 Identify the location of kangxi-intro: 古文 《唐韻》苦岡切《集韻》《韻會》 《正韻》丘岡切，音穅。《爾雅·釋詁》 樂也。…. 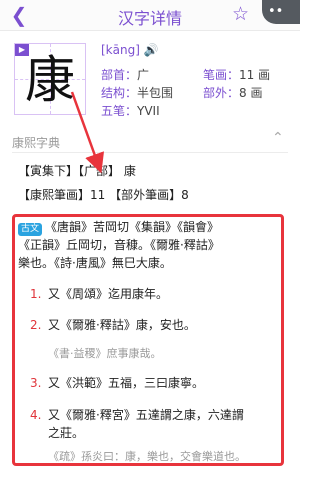
(150, 245).